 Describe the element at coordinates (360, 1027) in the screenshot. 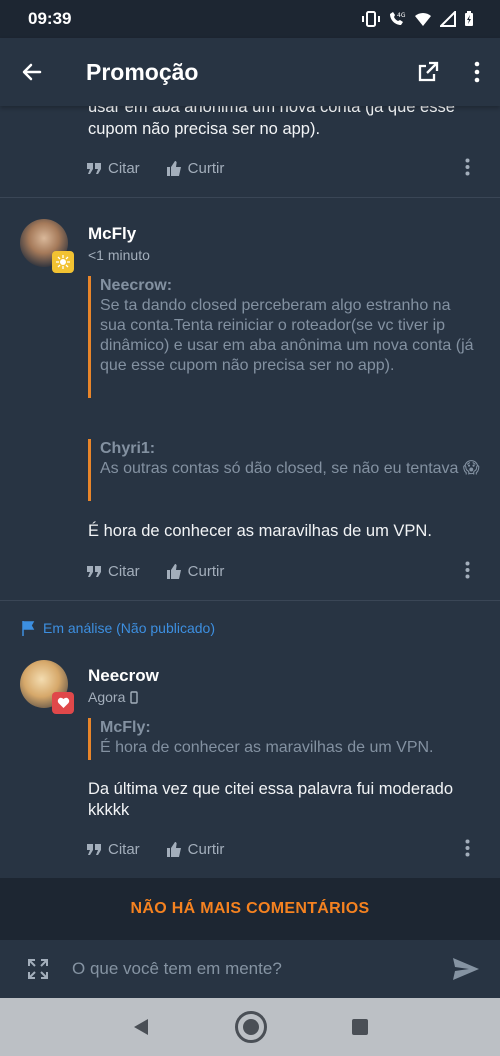

I see `nav-recents-icon` at that location.